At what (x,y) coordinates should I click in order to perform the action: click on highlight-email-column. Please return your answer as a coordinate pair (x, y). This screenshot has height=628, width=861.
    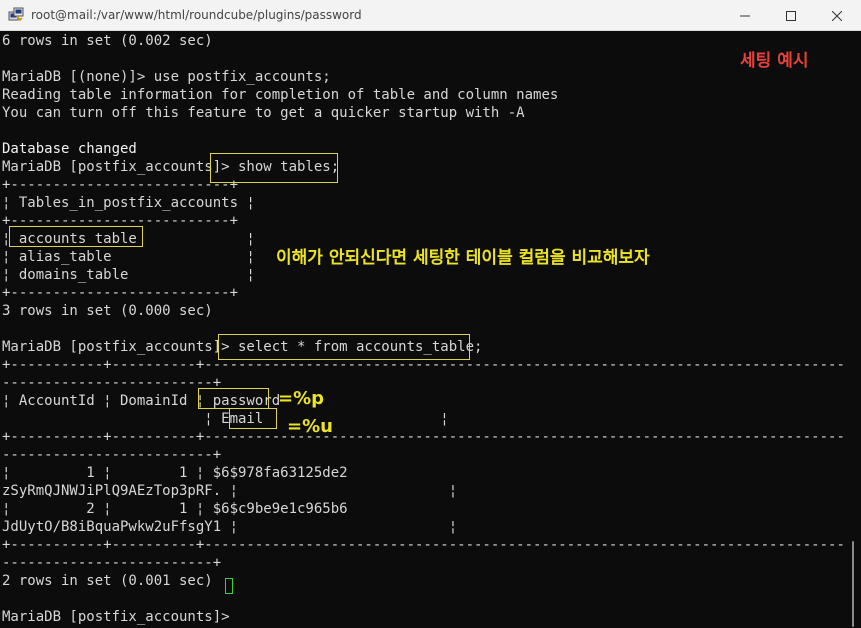
    Looking at the image, I should click on (253, 418).